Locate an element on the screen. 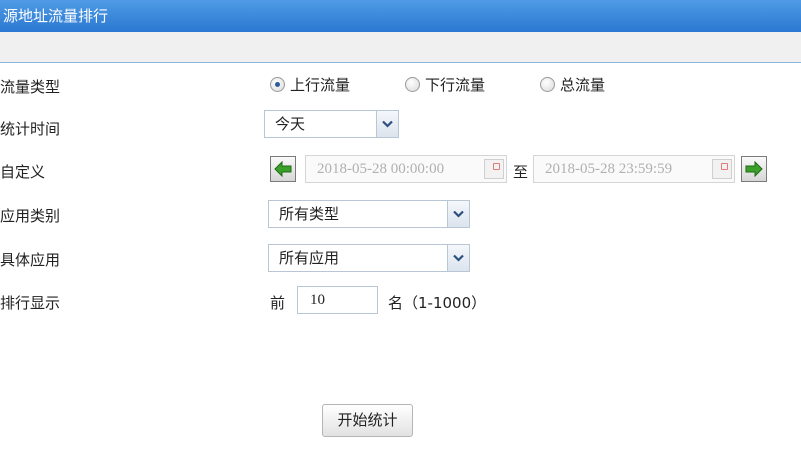 Image resolution: width=801 pixels, height=460 pixels. app-category-row: 应用类别 所有类型 is located at coordinates (400, 214).